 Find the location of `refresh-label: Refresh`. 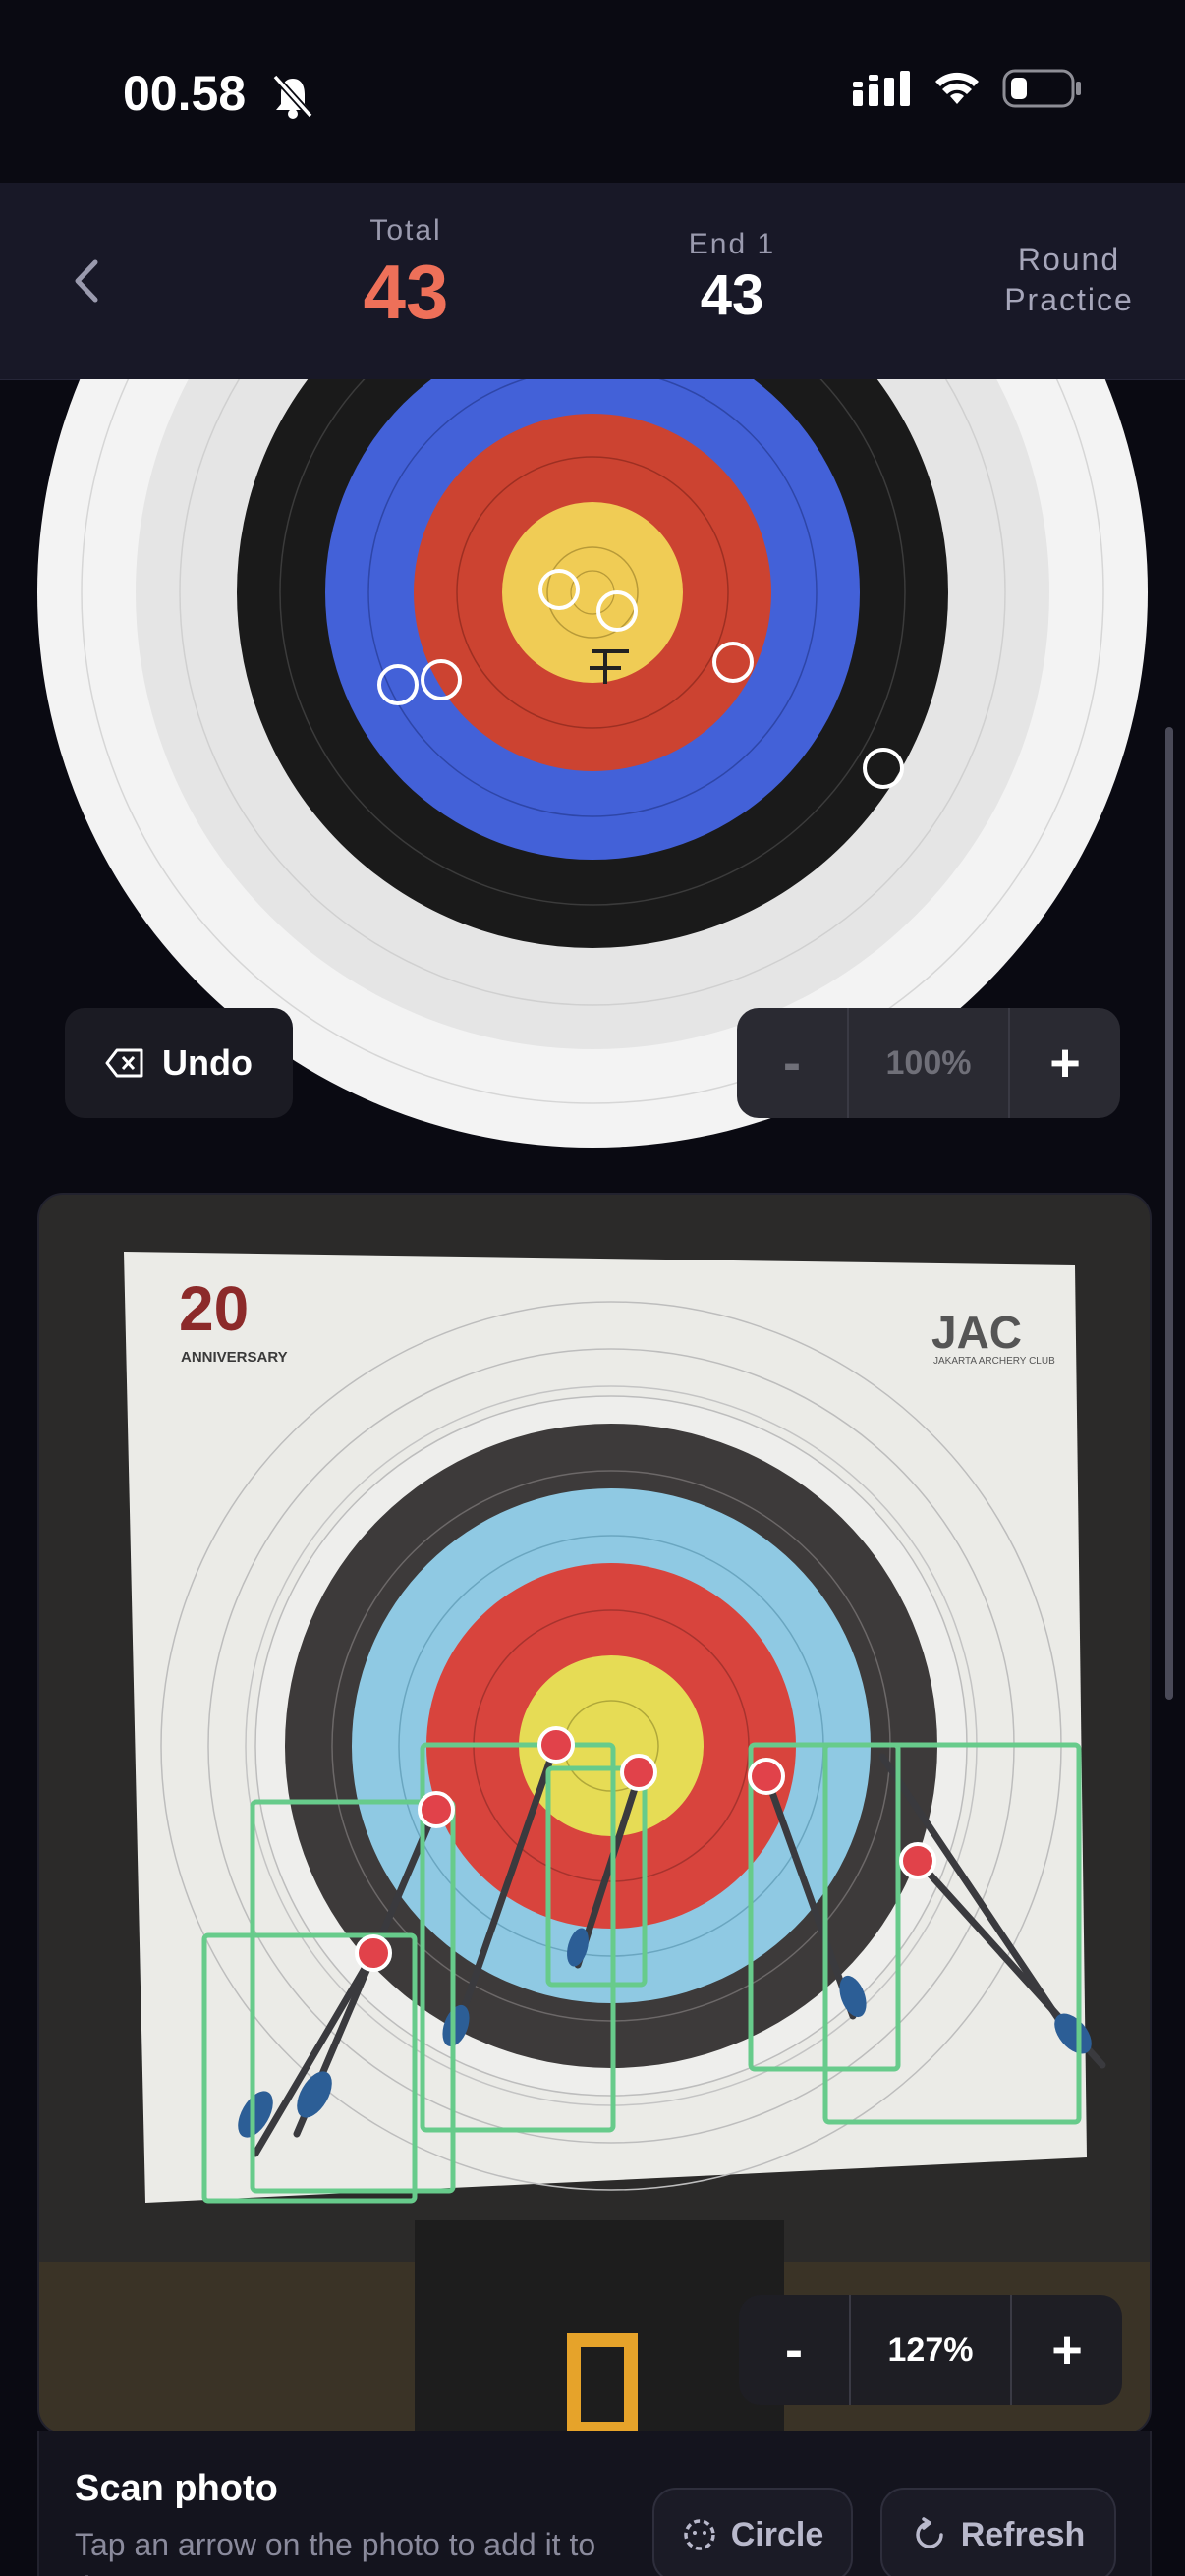

refresh-label: Refresh is located at coordinates (1023, 2534).